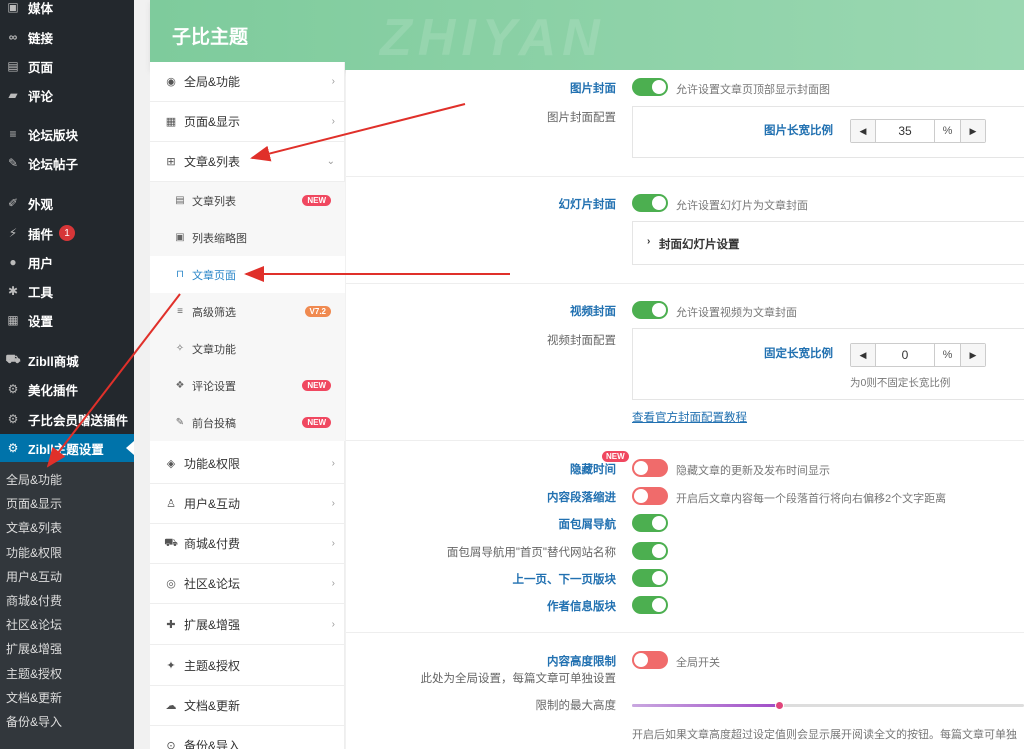 The width and height of the screenshot is (1024, 749). I want to click on cover-ratio-stepper: ◀ 35 % ▶, so click(918, 131).